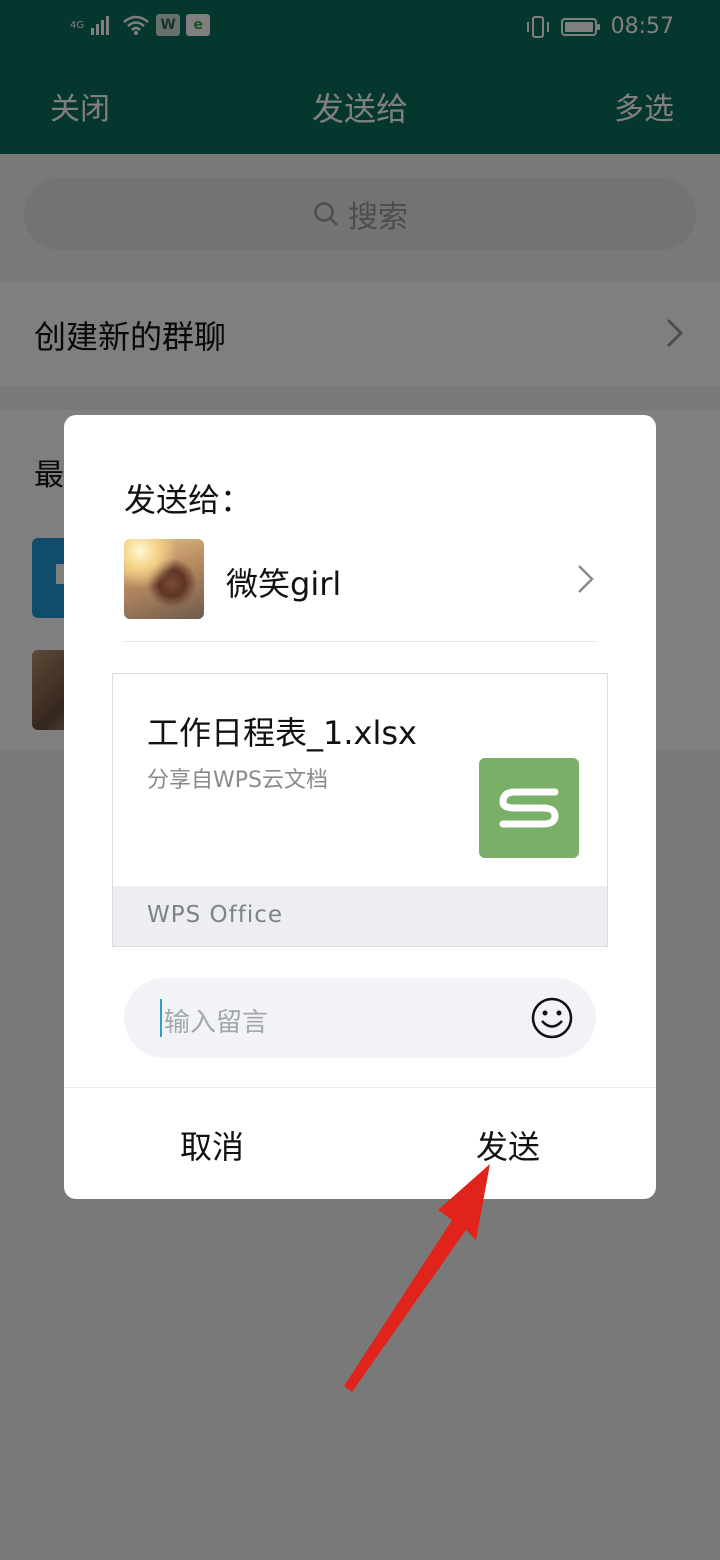 This screenshot has width=720, height=1560. Describe the element at coordinates (360, 587) in the screenshot. I see `recipient-row: 微笑girl` at that location.